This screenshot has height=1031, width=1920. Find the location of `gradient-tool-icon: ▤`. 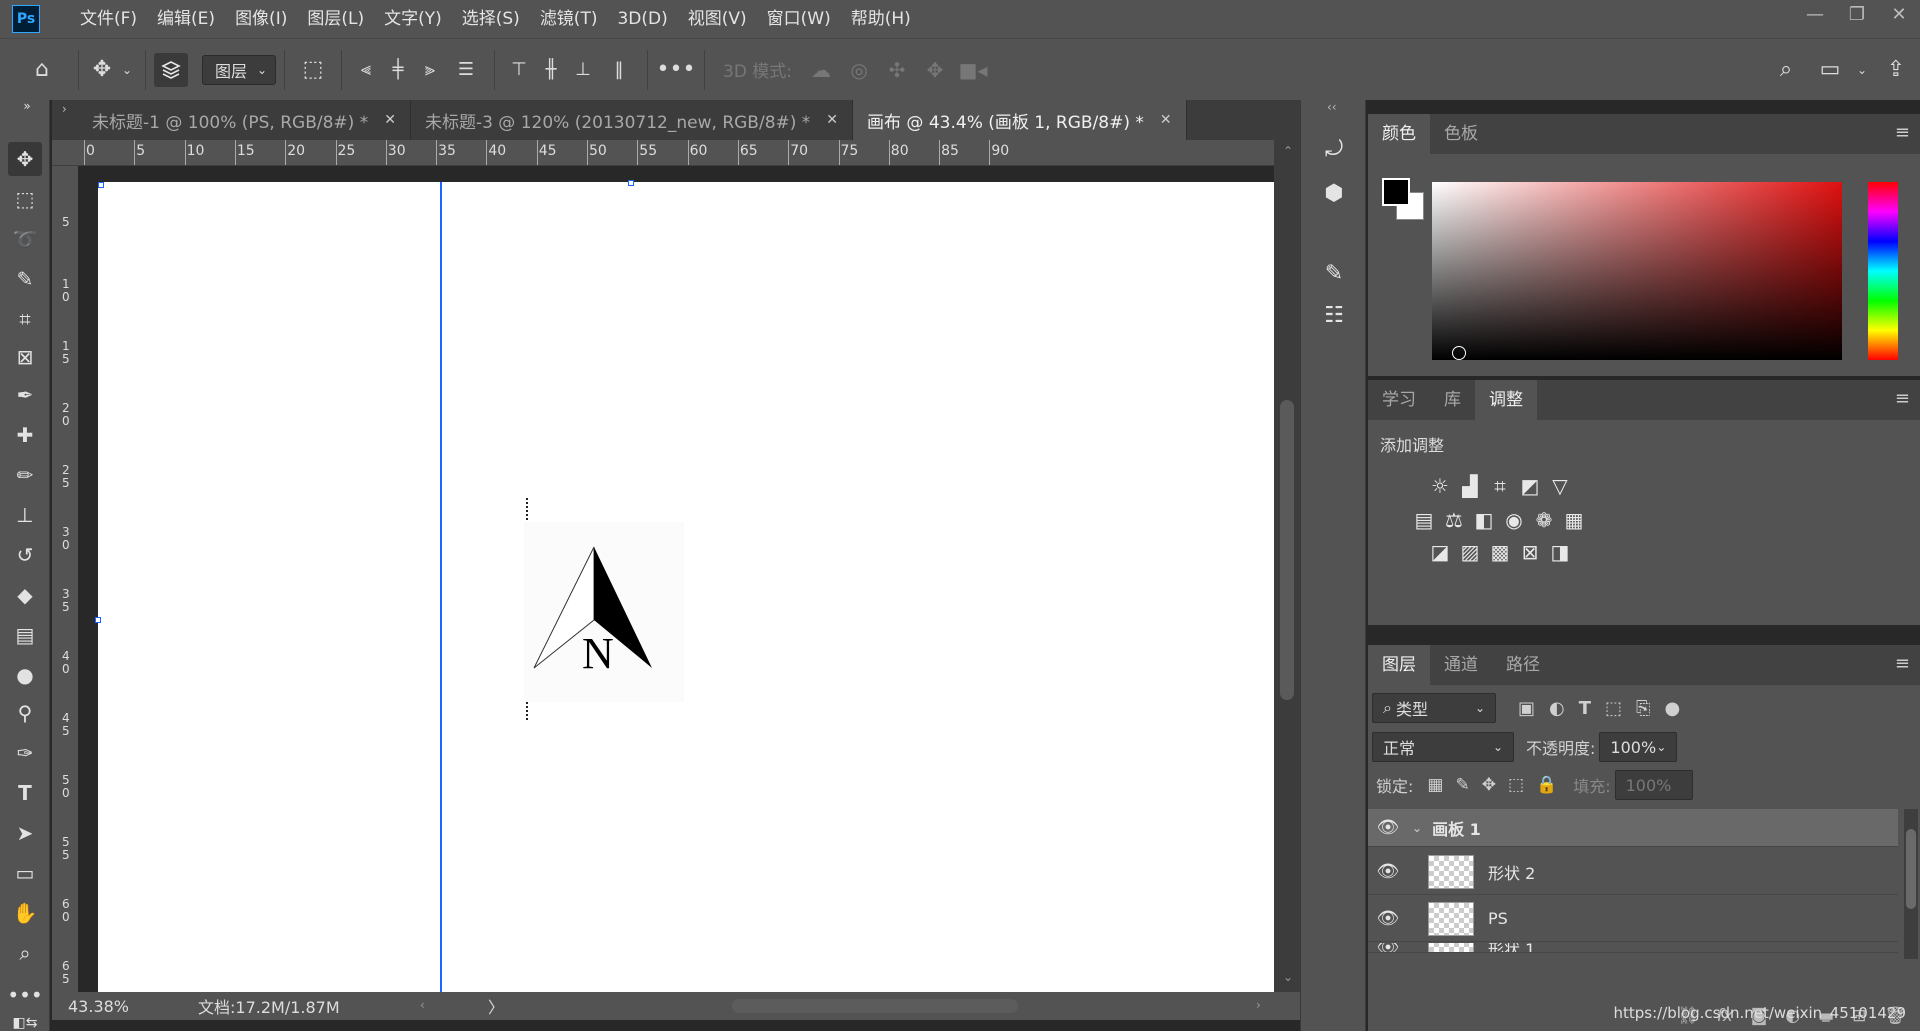

gradient-tool-icon: ▤ is located at coordinates (25, 635).